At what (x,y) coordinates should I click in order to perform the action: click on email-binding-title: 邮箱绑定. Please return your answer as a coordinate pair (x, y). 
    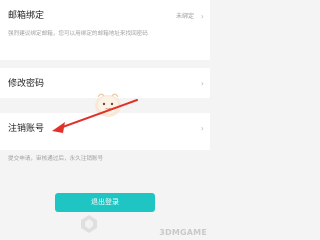
    Looking at the image, I should click on (26, 16).